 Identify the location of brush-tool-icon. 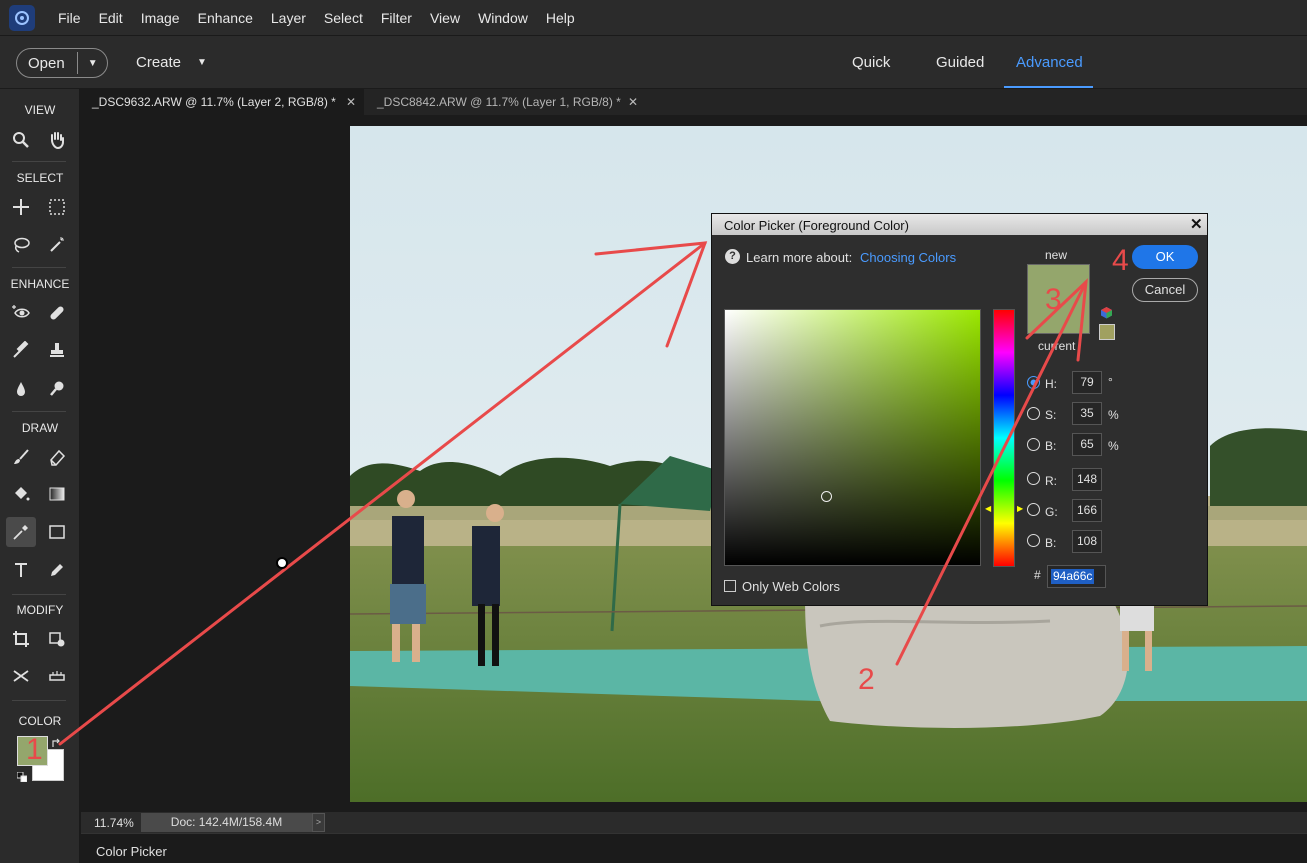
(21, 457).